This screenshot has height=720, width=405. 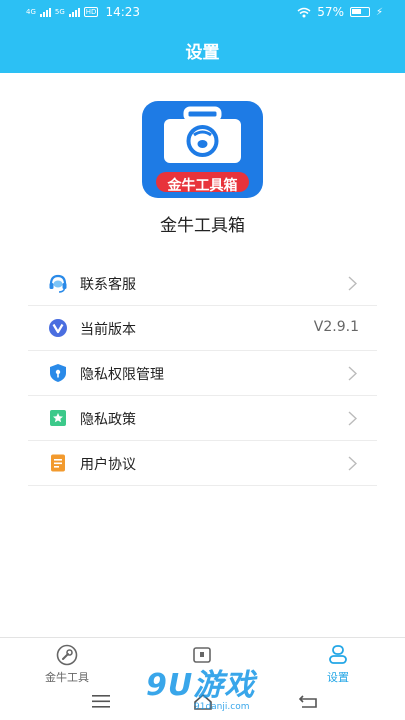 I want to click on privacy-policy-label: 隐私政策, so click(x=108, y=420).